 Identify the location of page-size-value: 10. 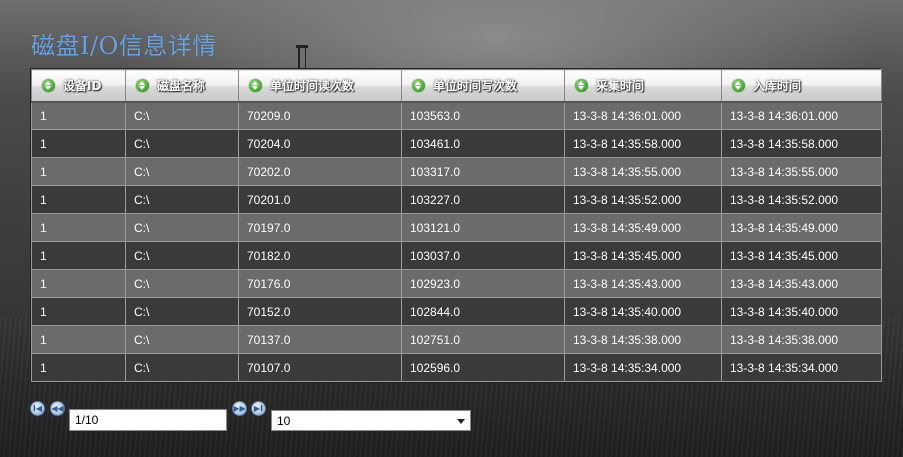
(284, 421).